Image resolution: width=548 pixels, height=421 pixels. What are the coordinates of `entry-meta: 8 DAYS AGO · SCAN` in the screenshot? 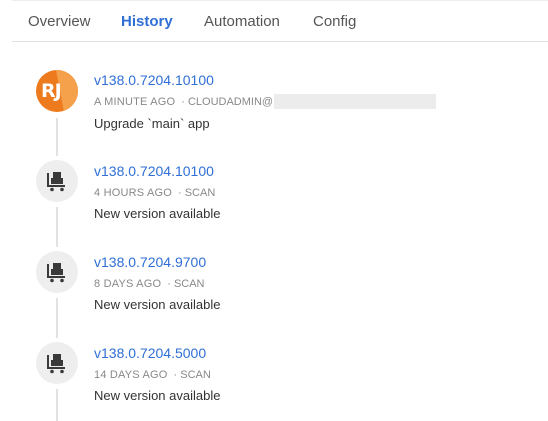 It's located at (149, 284).